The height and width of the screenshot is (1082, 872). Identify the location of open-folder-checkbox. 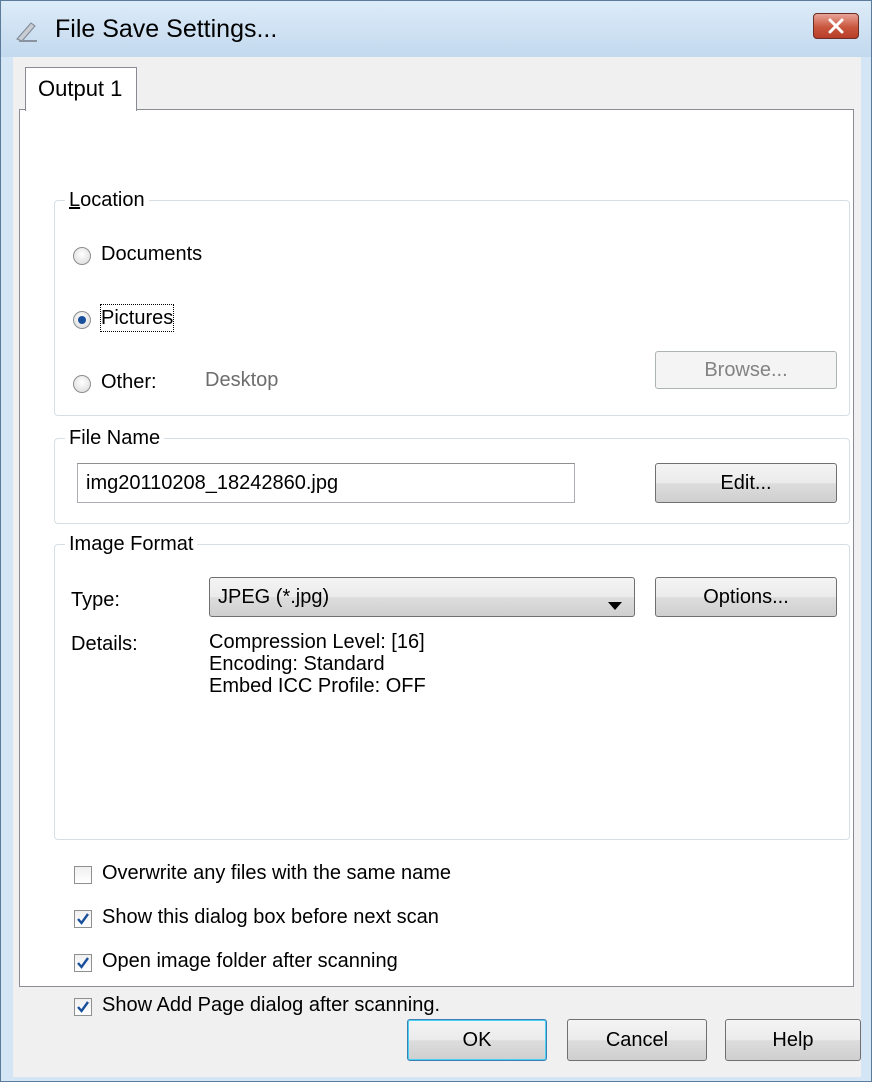
(83, 963).